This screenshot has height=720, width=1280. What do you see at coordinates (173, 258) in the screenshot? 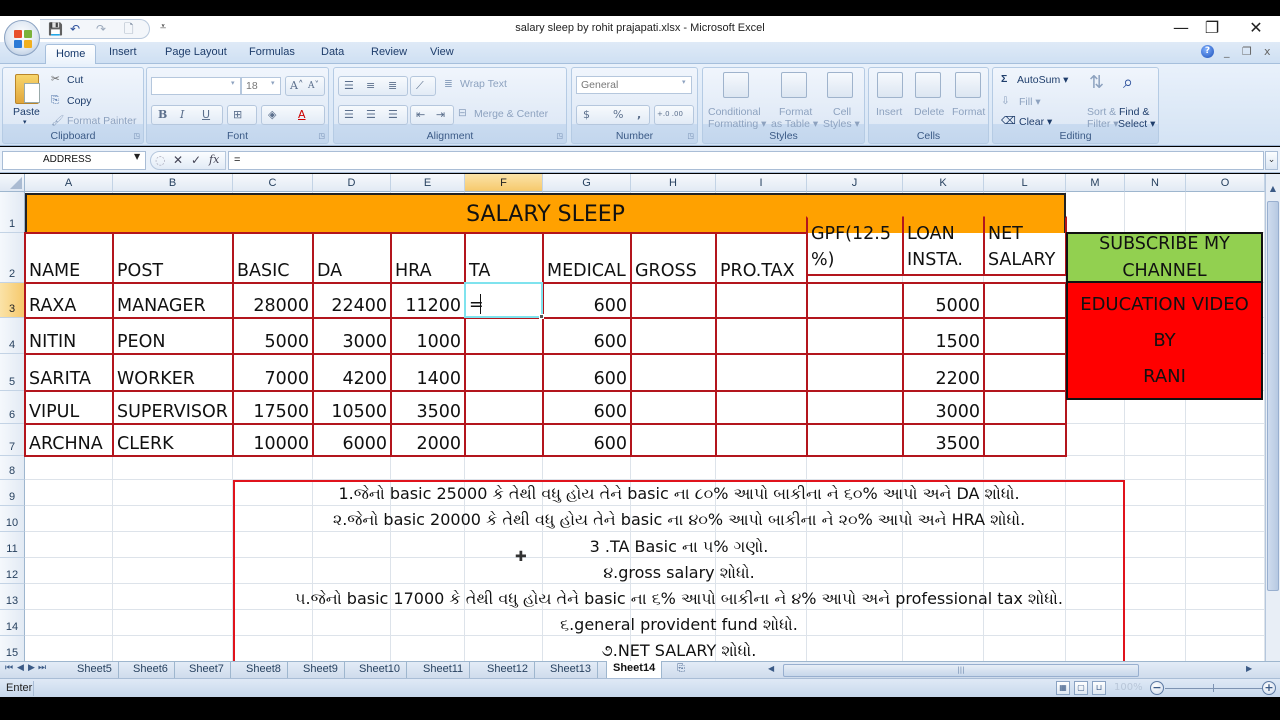
I see `header-cell-post: POST` at bounding box center [173, 258].